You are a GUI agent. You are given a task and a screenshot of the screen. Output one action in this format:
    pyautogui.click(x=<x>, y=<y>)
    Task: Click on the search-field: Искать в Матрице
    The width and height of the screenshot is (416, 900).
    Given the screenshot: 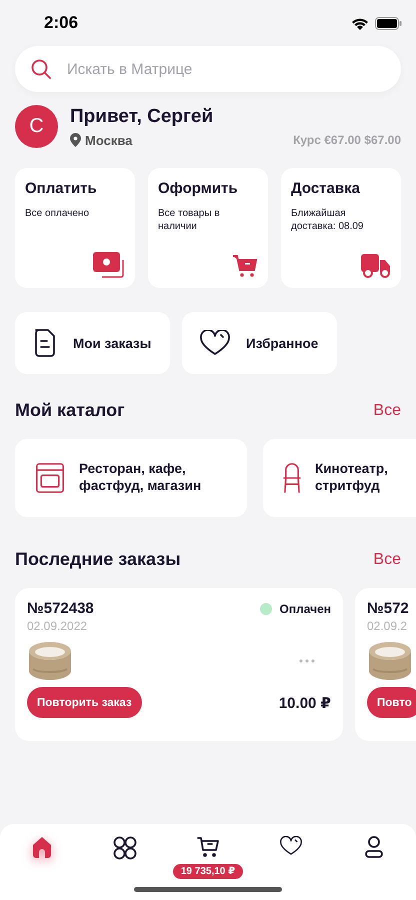 What is the action you would take?
    pyautogui.click(x=225, y=69)
    